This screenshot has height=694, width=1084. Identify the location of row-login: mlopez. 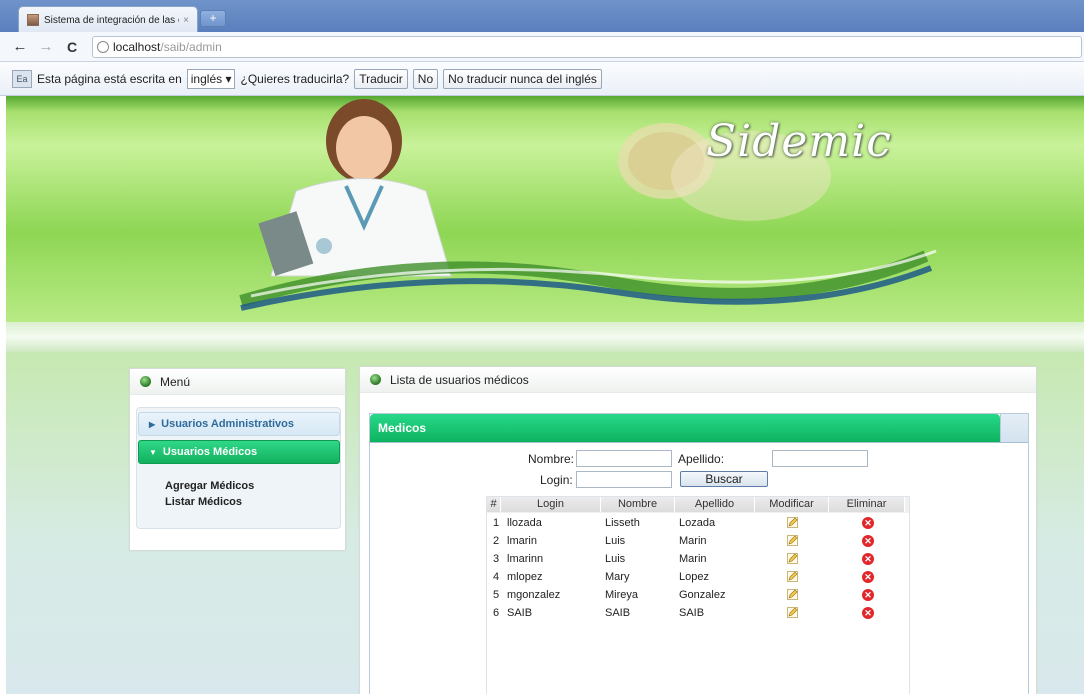
(525, 577).